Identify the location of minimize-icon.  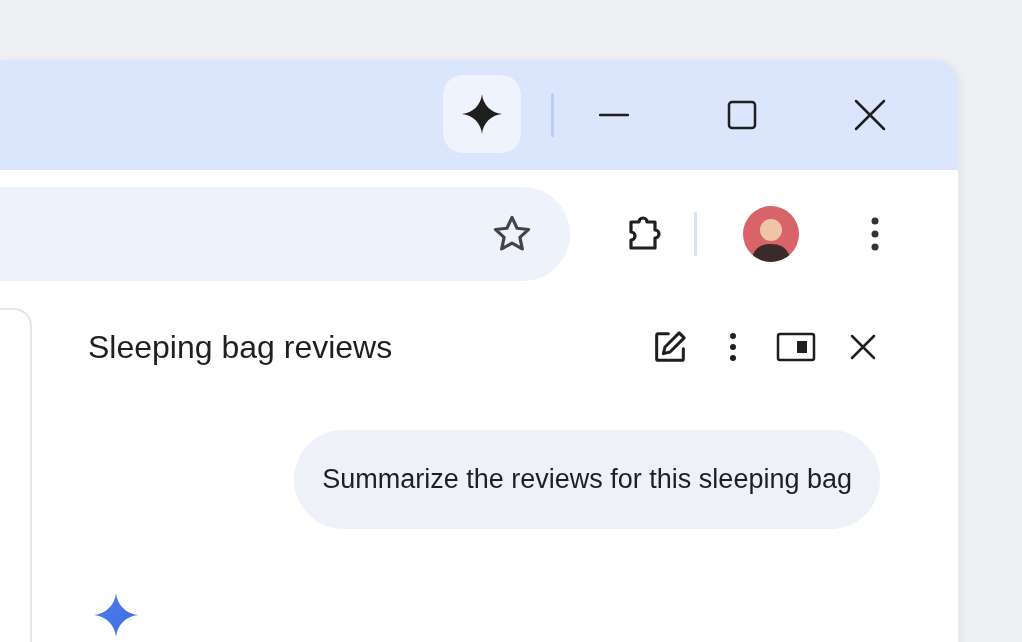
(614, 115).